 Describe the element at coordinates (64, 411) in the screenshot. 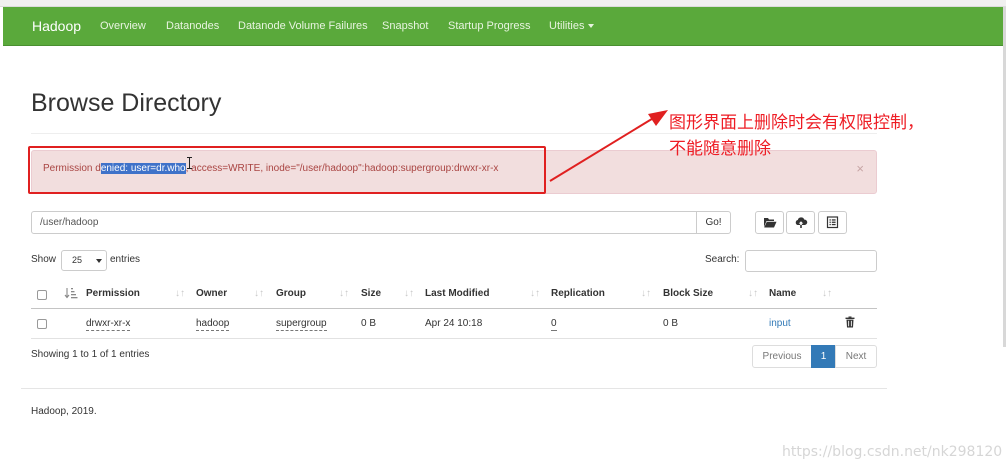

I see `footer-text: Hadoop, 2019.` at that location.